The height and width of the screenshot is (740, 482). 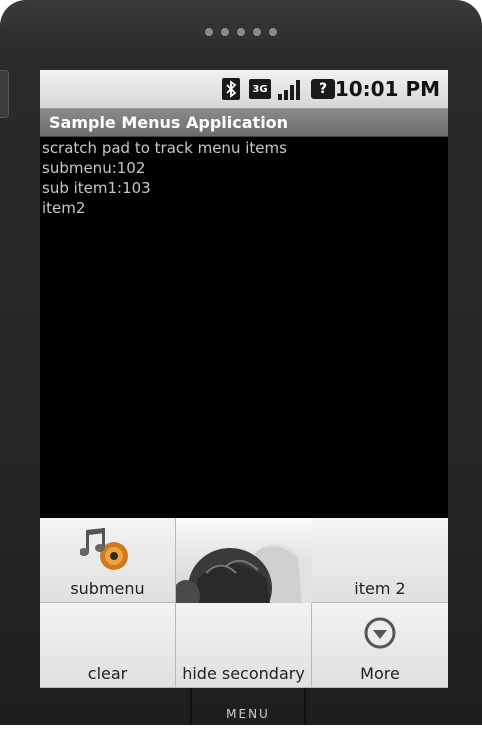 I want to click on network-3g-icon: 3G, so click(x=260, y=89).